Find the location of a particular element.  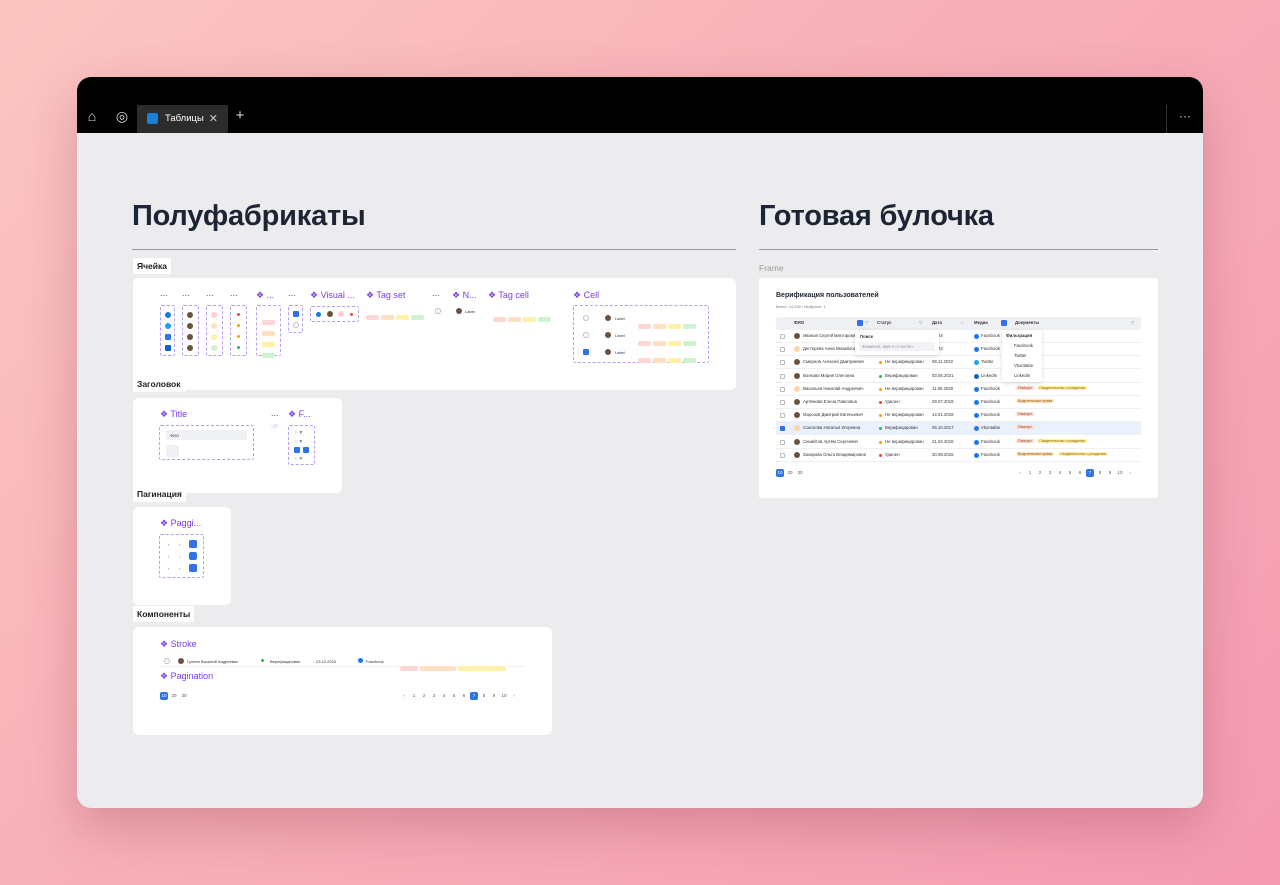

visual-variants is located at coordinates (334, 314).